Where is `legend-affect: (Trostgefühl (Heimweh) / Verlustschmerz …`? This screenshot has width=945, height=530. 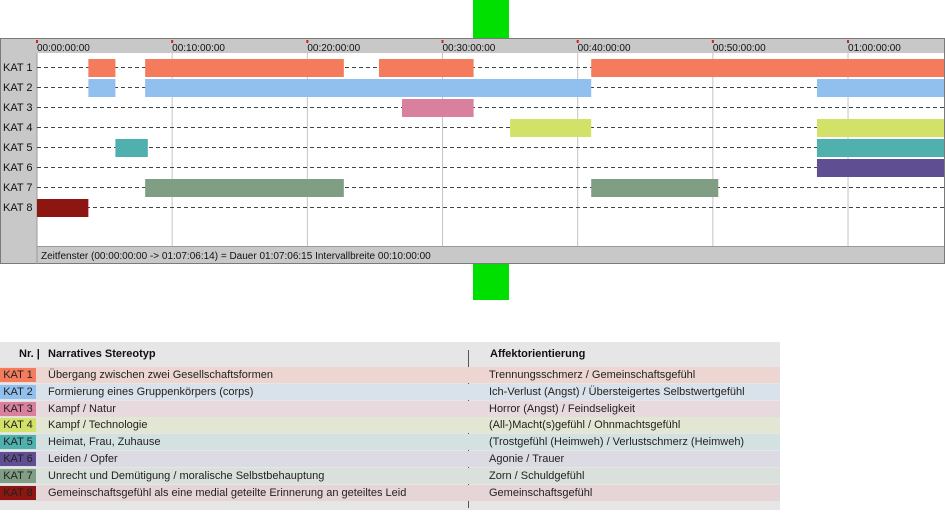
legend-affect: (Trostgefühl (Heimweh) / Verlustschmerz … is located at coordinates (617, 442).